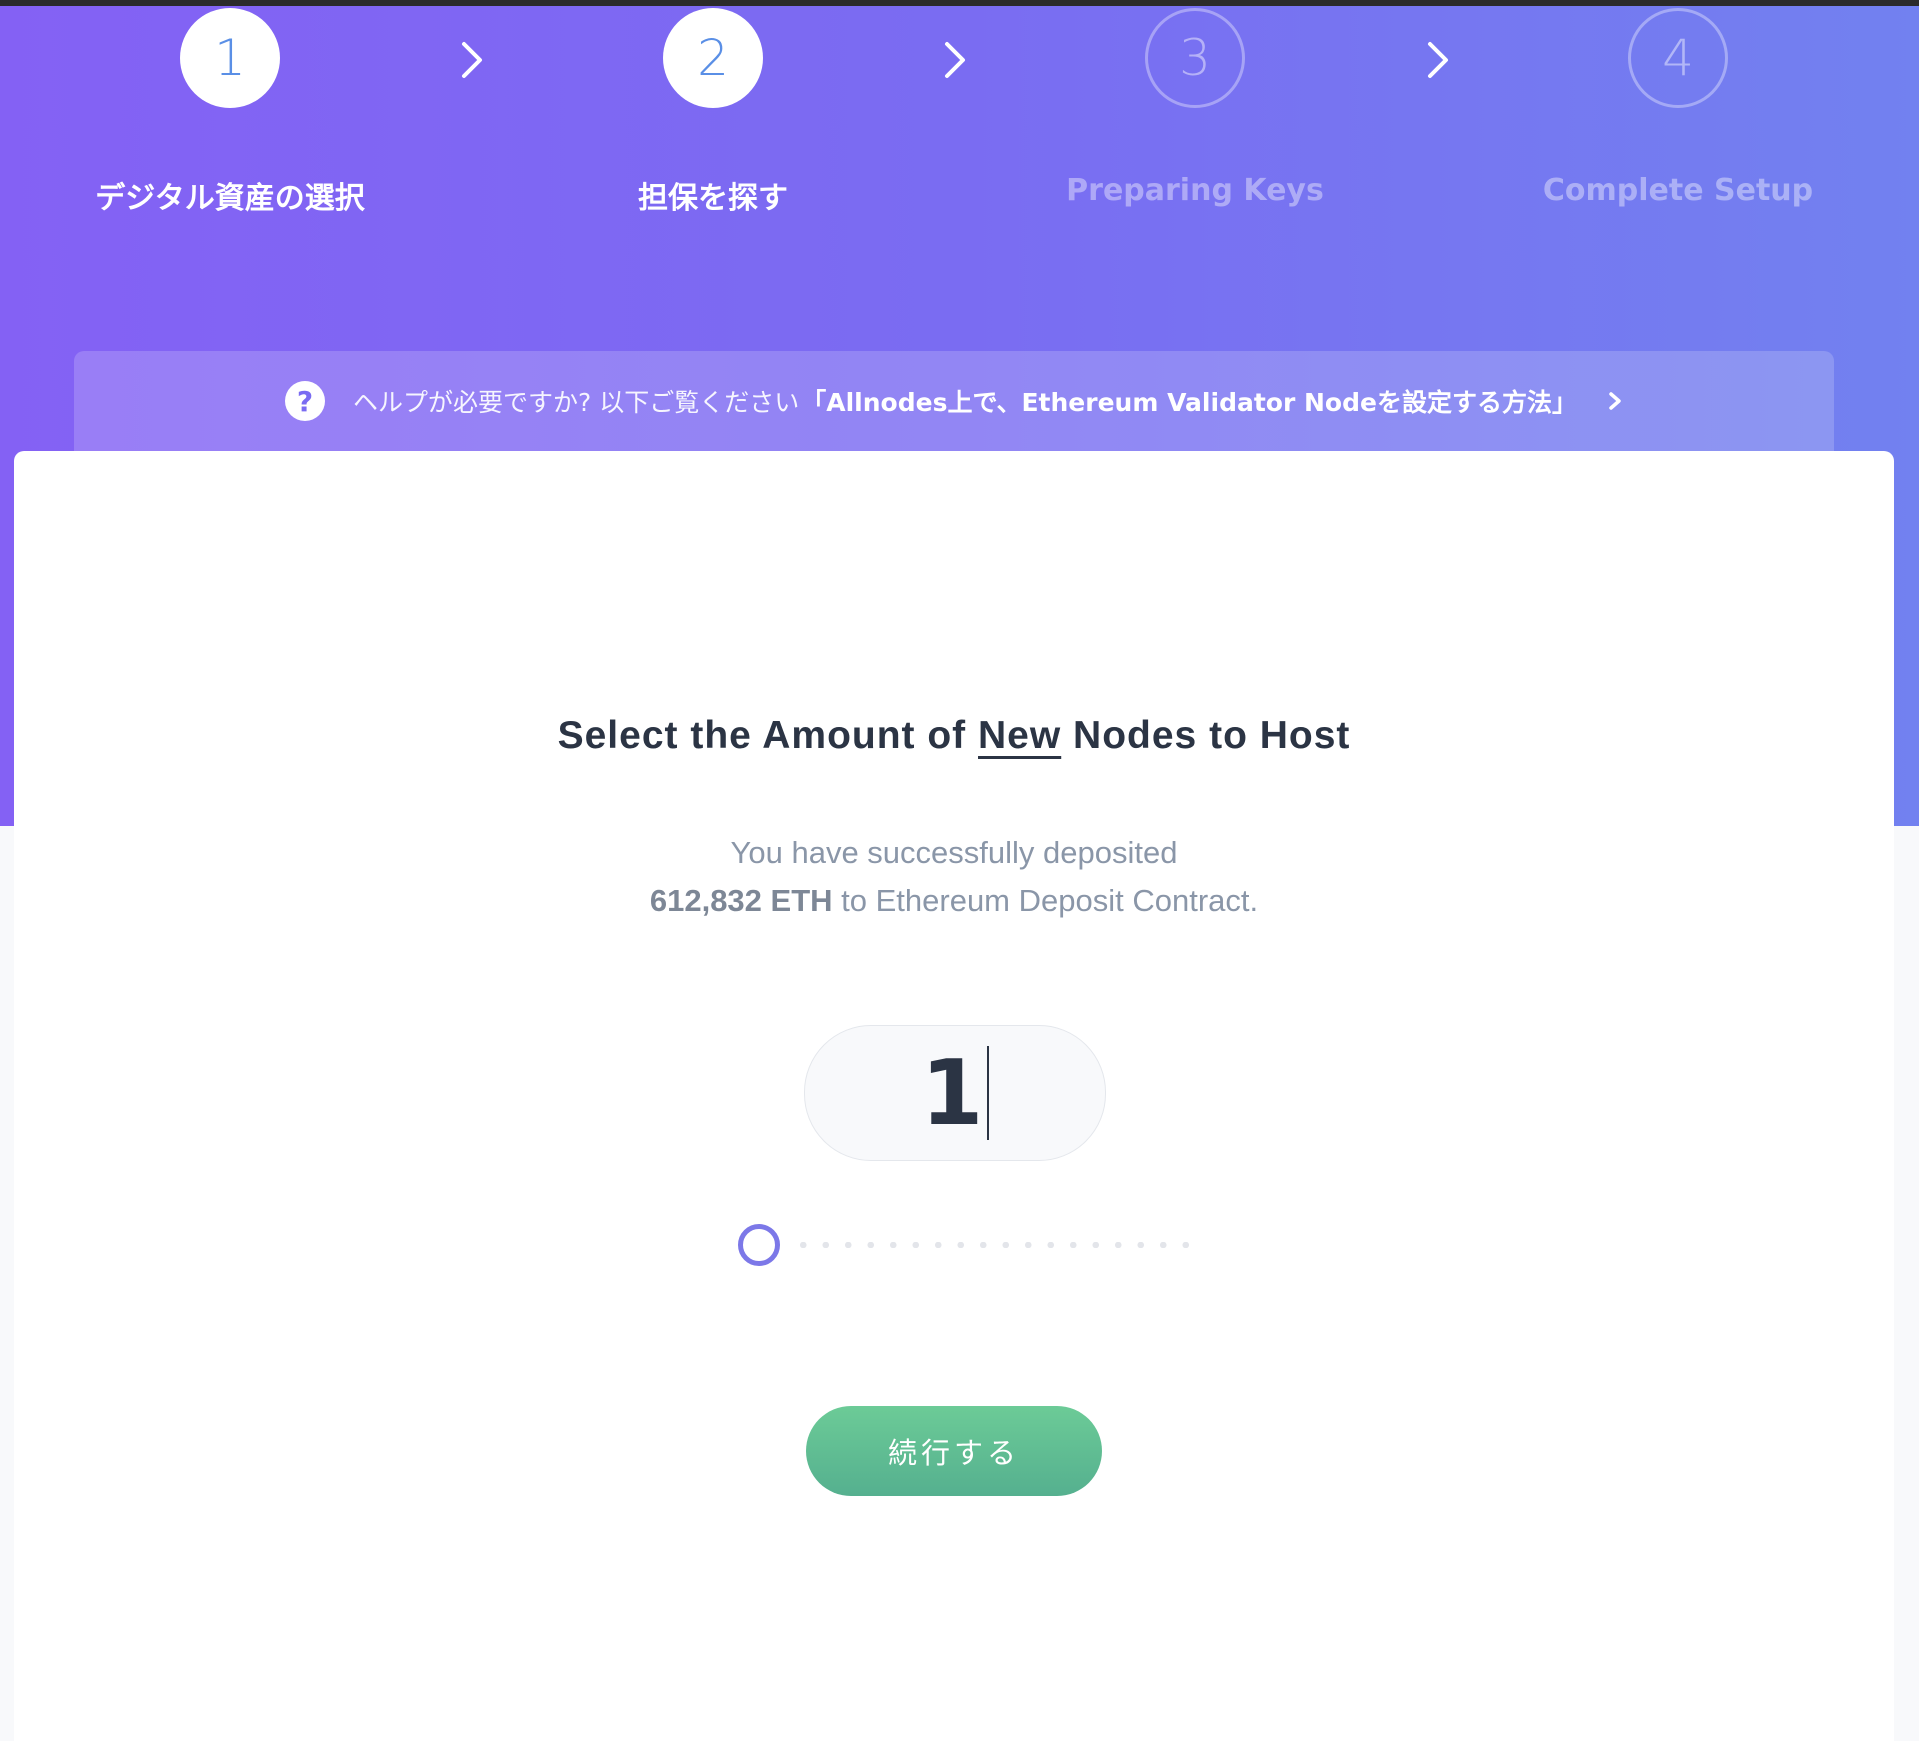  I want to click on slider-track, so click(992, 1245).